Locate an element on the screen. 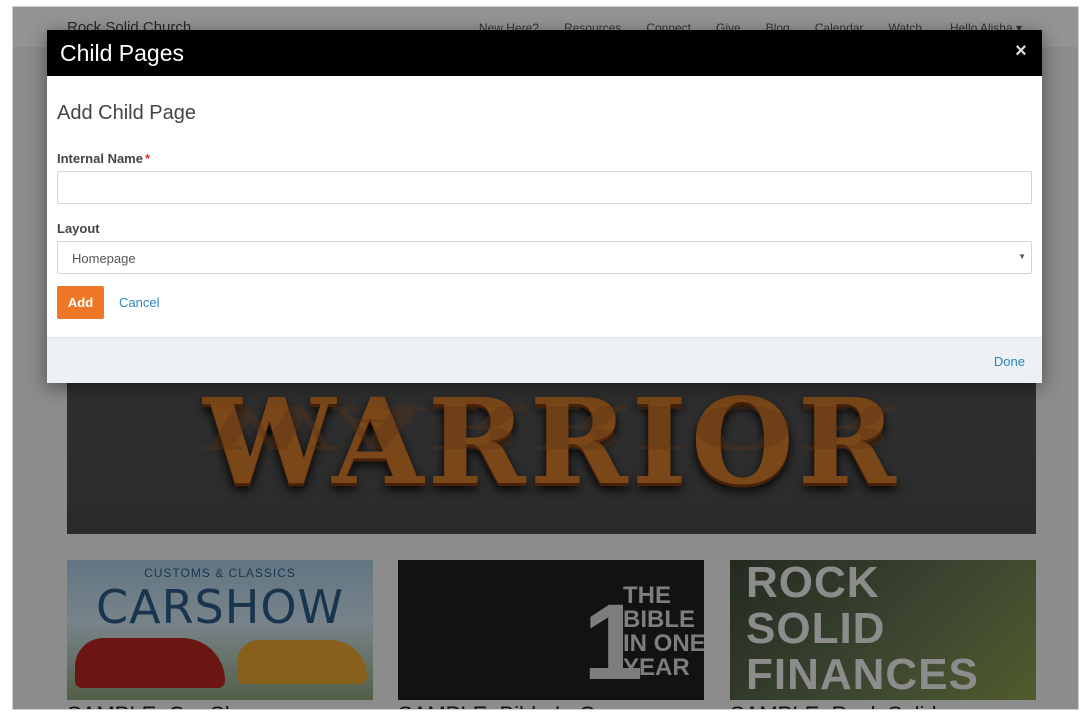 The height and width of the screenshot is (723, 1090). internal-name-label: Internal Name * is located at coordinates (103, 158).